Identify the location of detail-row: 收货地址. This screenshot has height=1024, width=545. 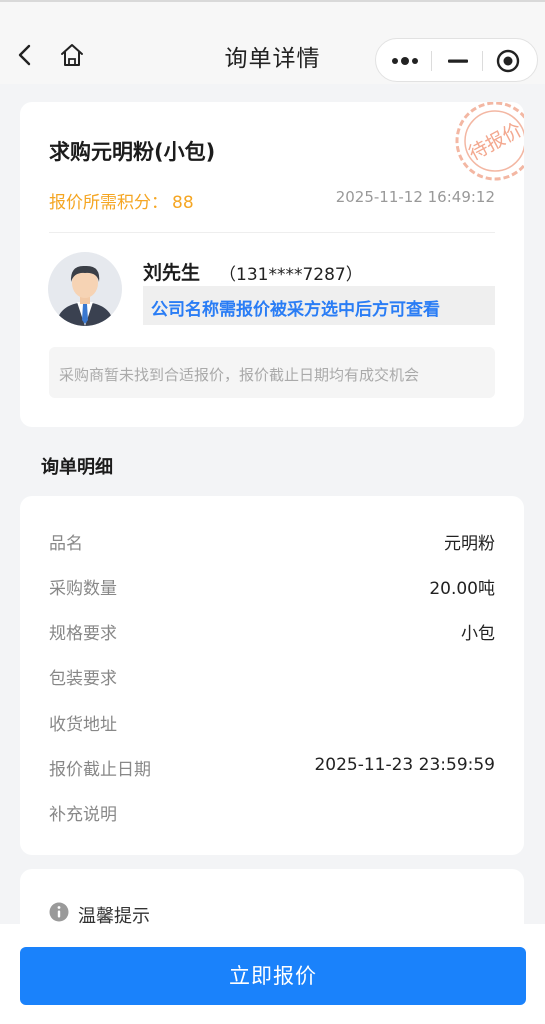
(272, 722).